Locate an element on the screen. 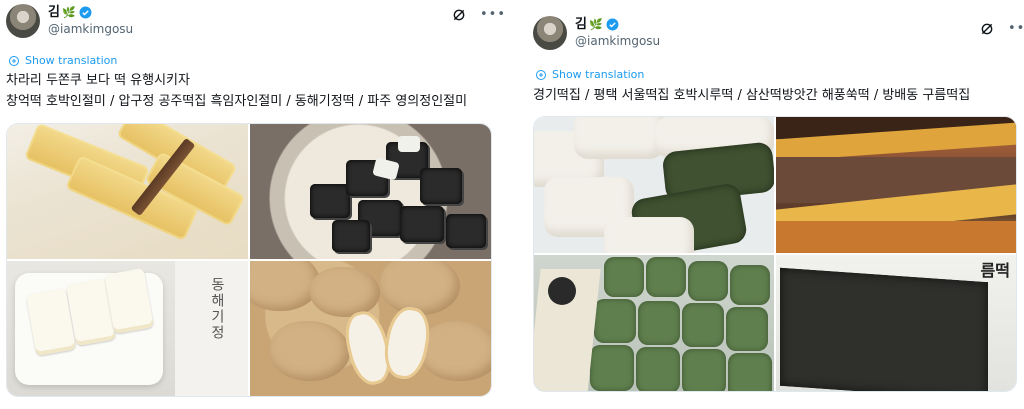  gyeonggi-rice-cake-photo is located at coordinates (654, 185).